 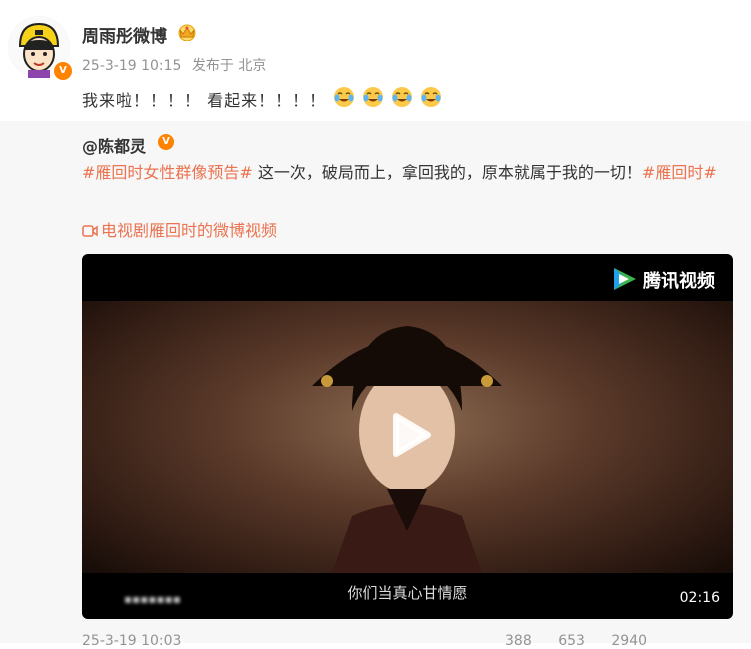 I want to click on play-icon, so click(x=409, y=435).